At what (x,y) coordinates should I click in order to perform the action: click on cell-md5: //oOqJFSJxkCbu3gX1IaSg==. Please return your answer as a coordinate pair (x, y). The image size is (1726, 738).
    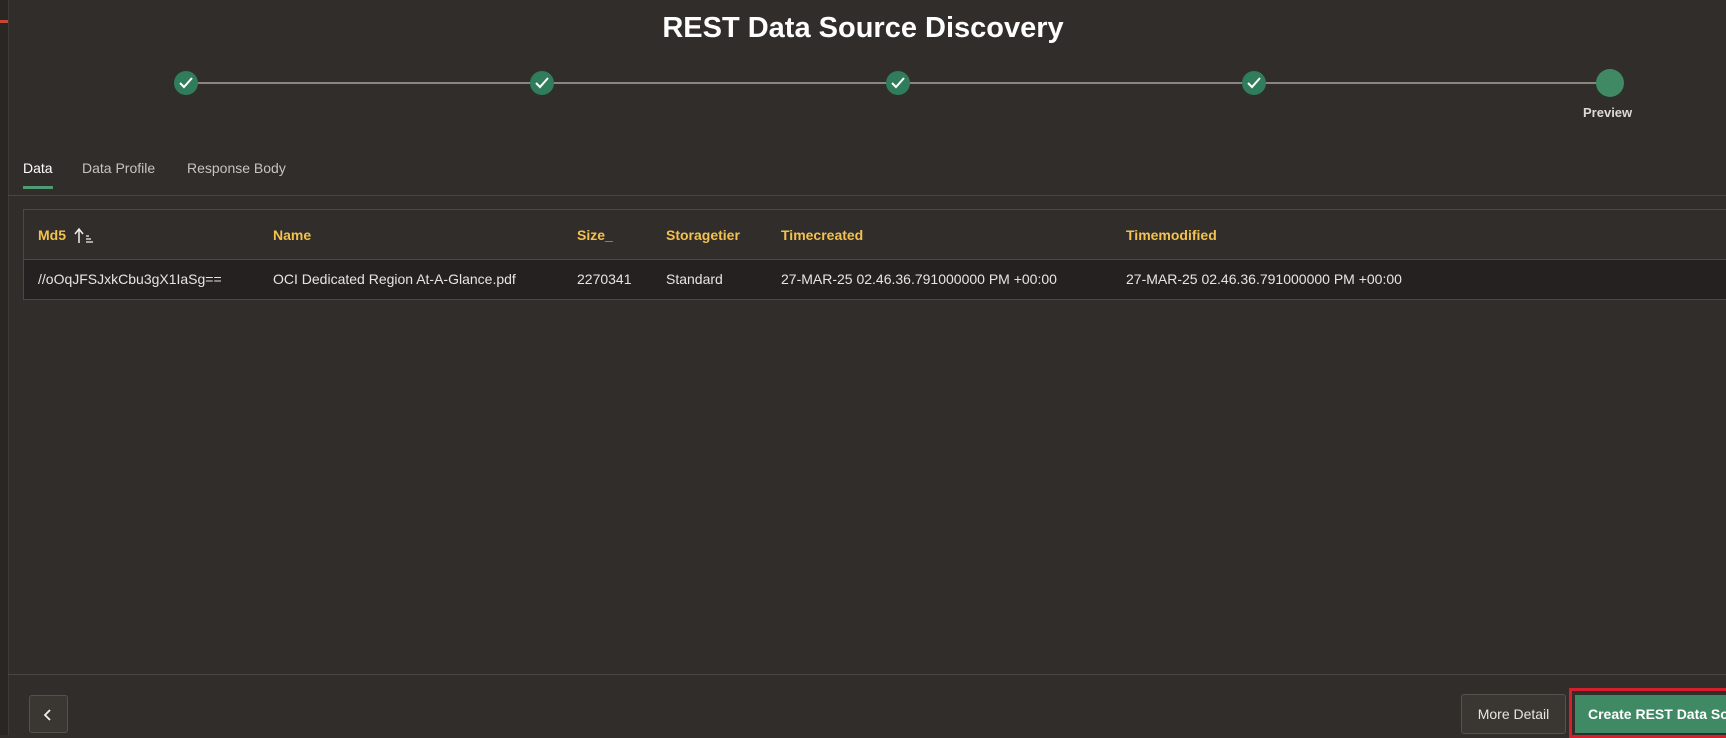
    Looking at the image, I should click on (130, 279).